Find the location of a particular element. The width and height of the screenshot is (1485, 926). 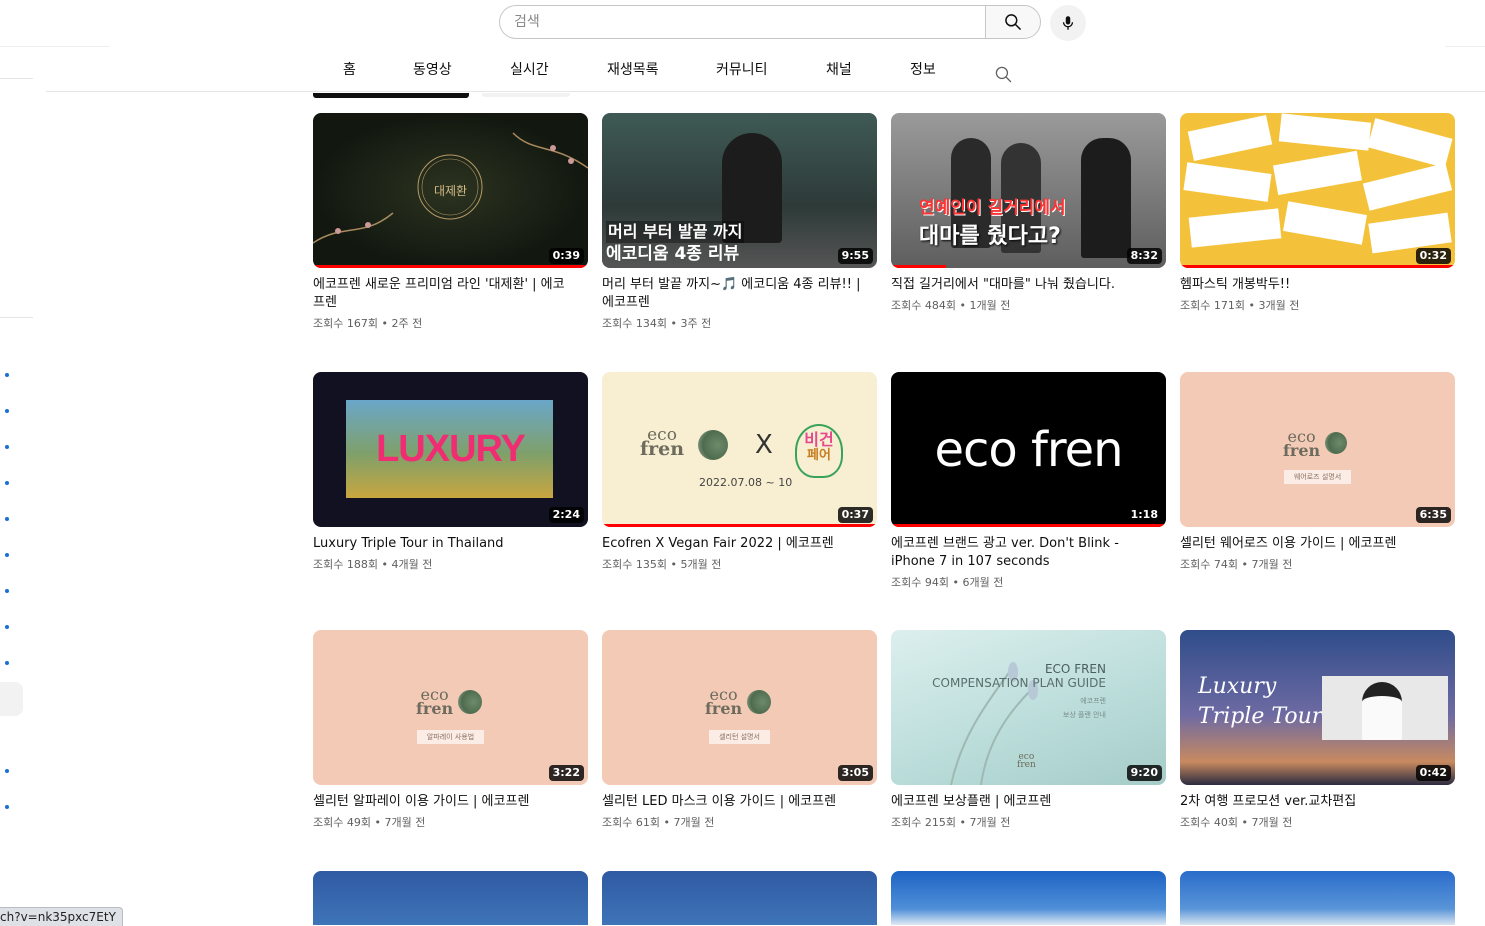

video-title: 에코프렌 새로운 프리미엄 라인 '대제환' | 에코프렌 is located at coordinates (443, 294).